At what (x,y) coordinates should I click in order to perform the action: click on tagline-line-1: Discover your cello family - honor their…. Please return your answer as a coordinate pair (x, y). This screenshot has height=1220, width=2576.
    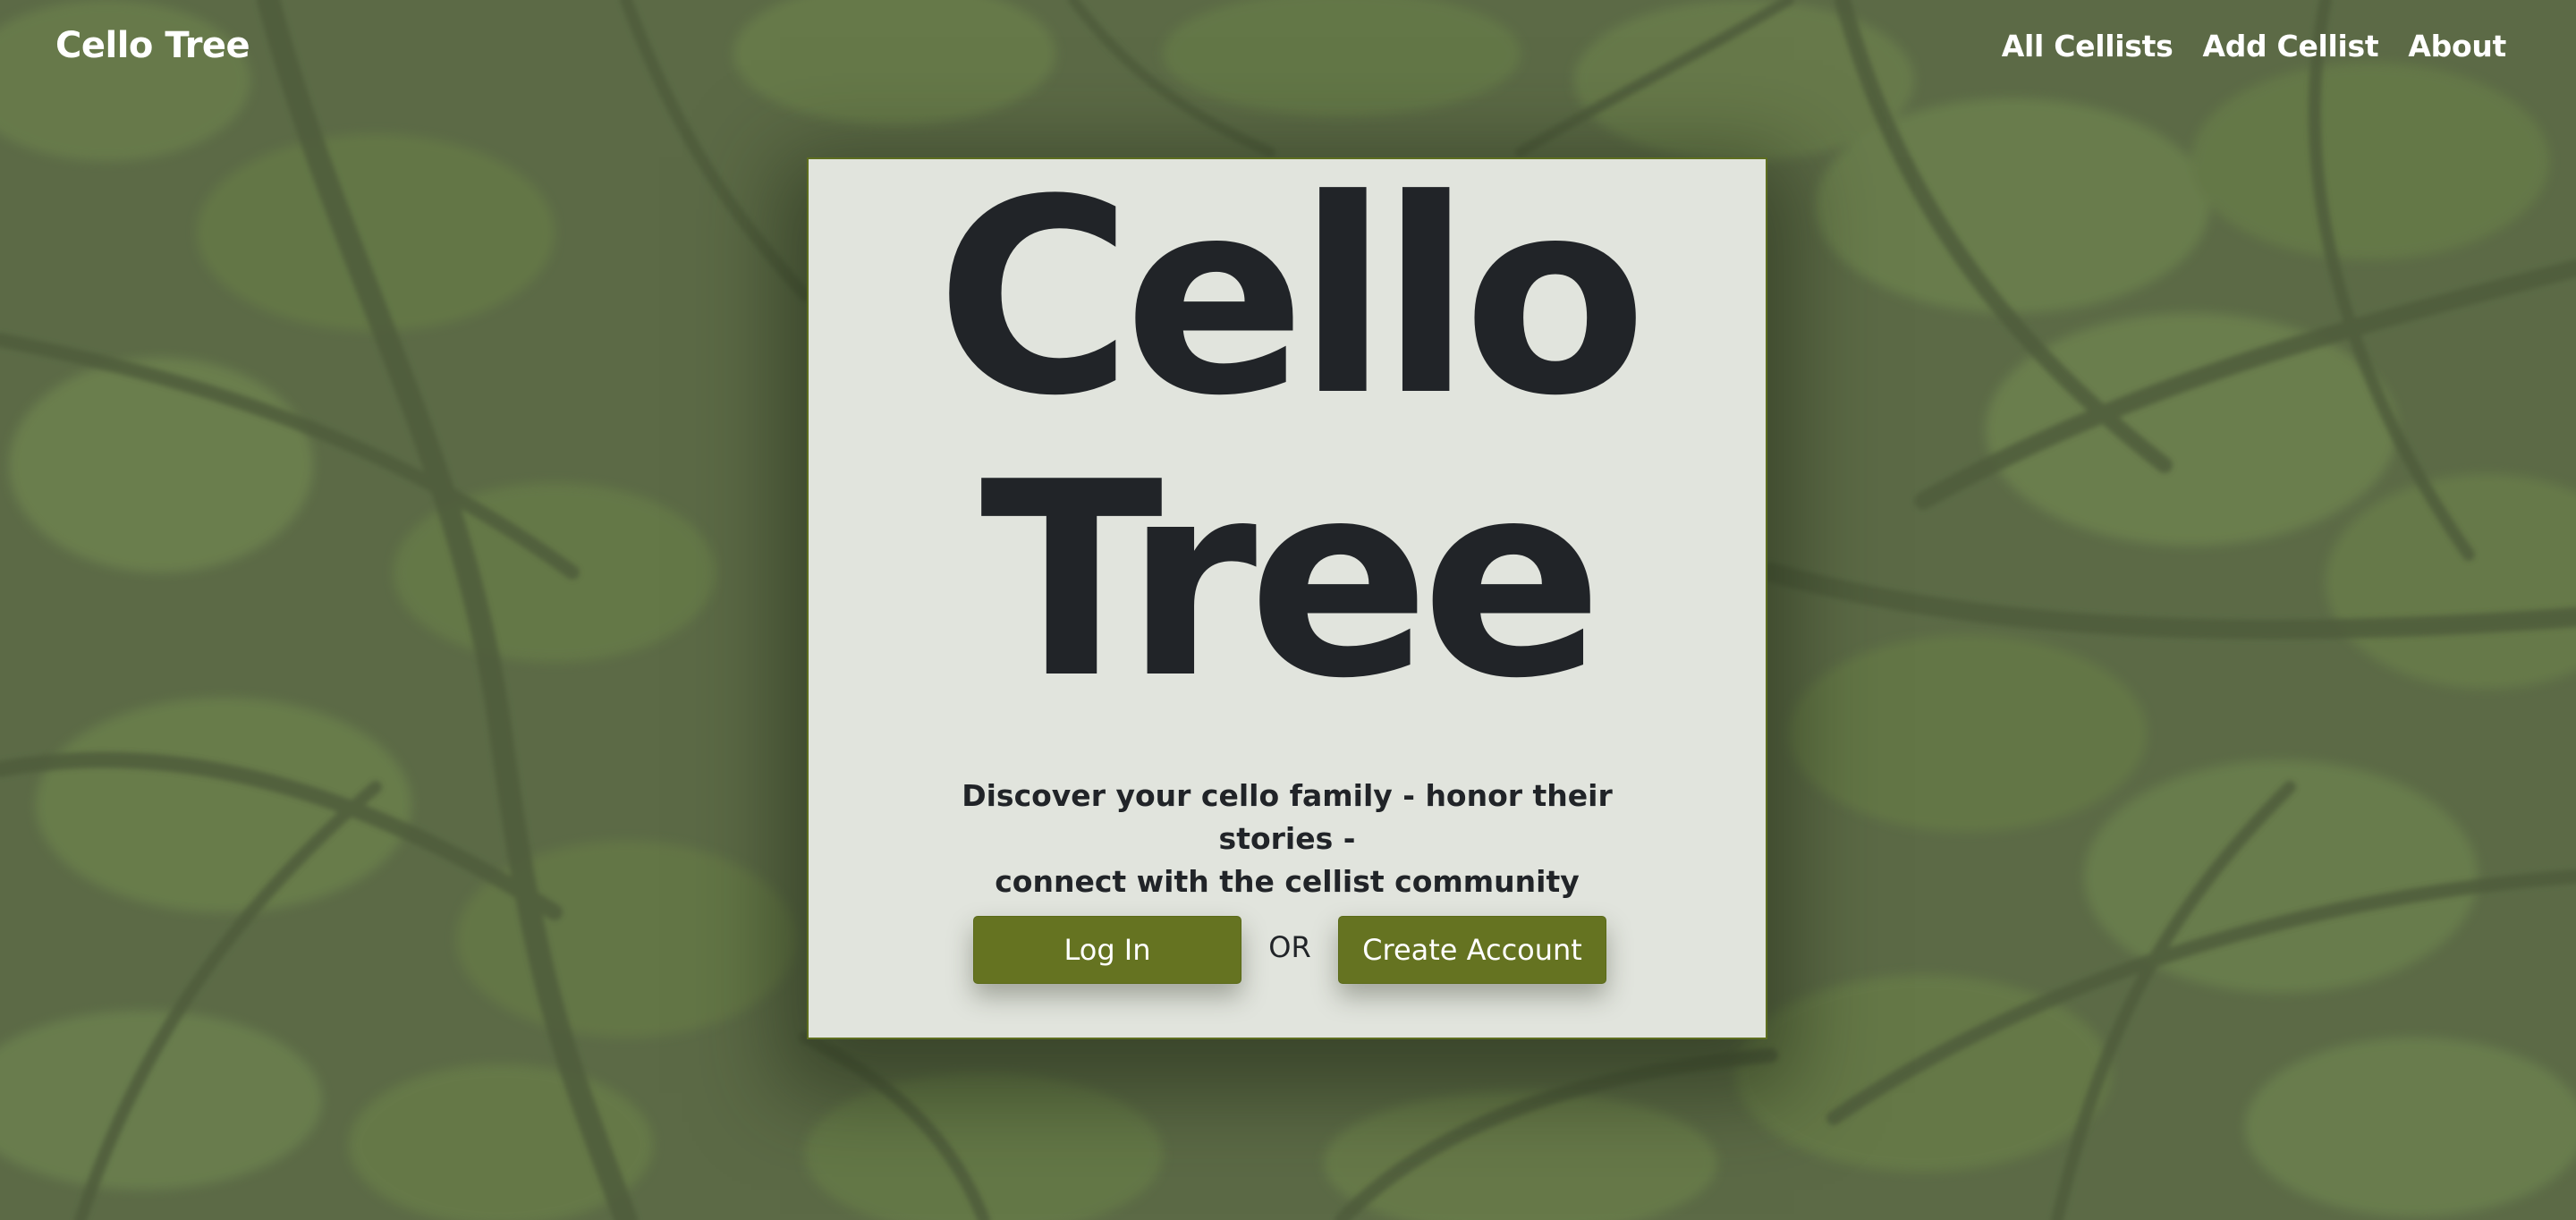
    Looking at the image, I should click on (1287, 817).